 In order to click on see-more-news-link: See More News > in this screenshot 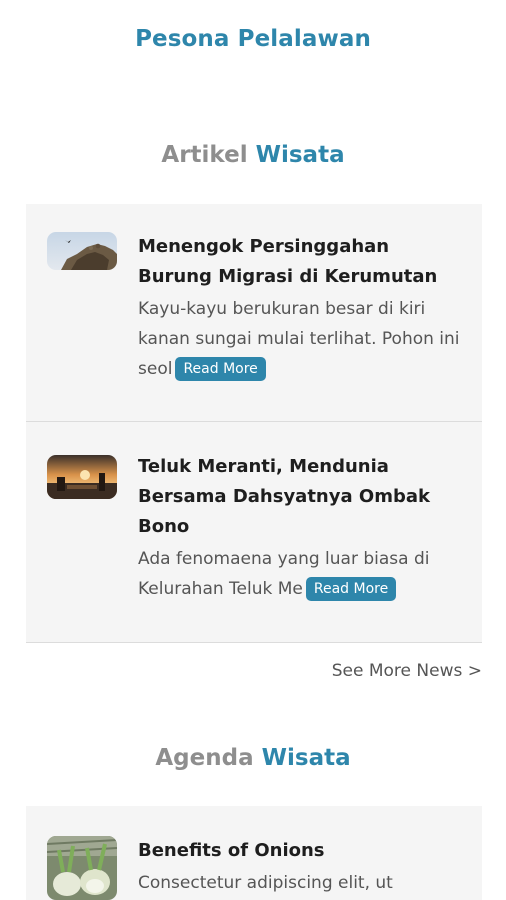, I will do `click(407, 671)`.